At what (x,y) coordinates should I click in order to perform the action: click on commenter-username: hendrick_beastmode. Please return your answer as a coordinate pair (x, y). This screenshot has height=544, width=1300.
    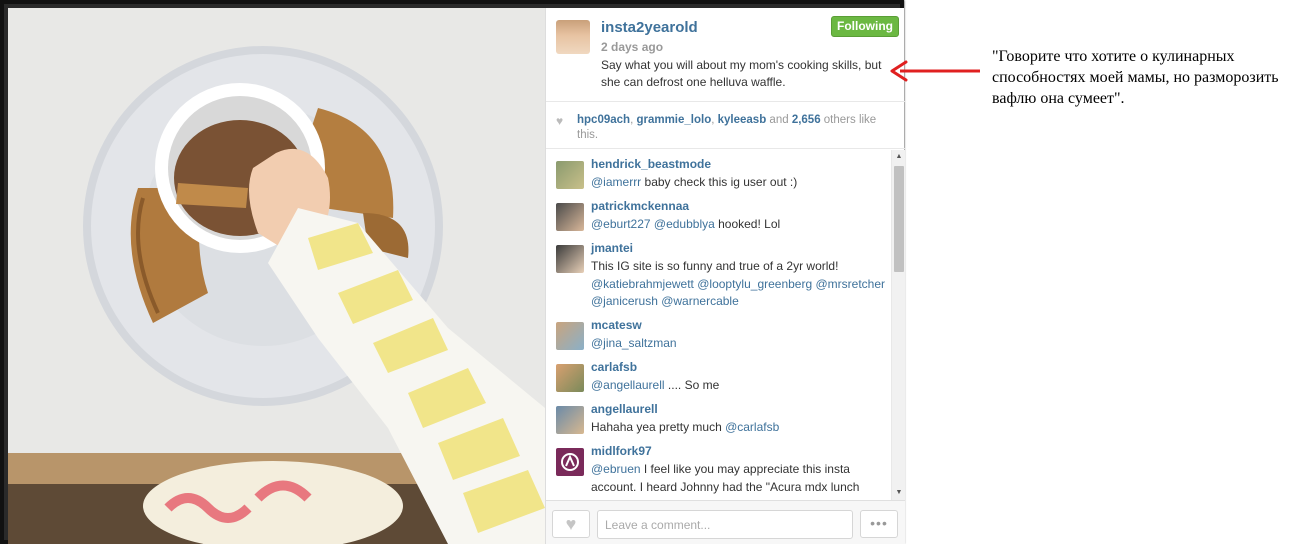
    Looking at the image, I should click on (651, 164).